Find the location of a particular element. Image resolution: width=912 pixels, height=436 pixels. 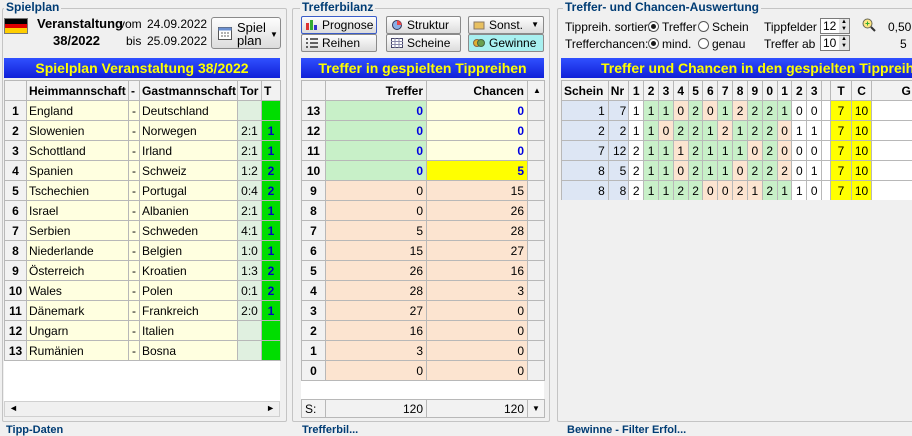

table-row: 11Dänemark-Frankreich2:01 is located at coordinates (143, 311).